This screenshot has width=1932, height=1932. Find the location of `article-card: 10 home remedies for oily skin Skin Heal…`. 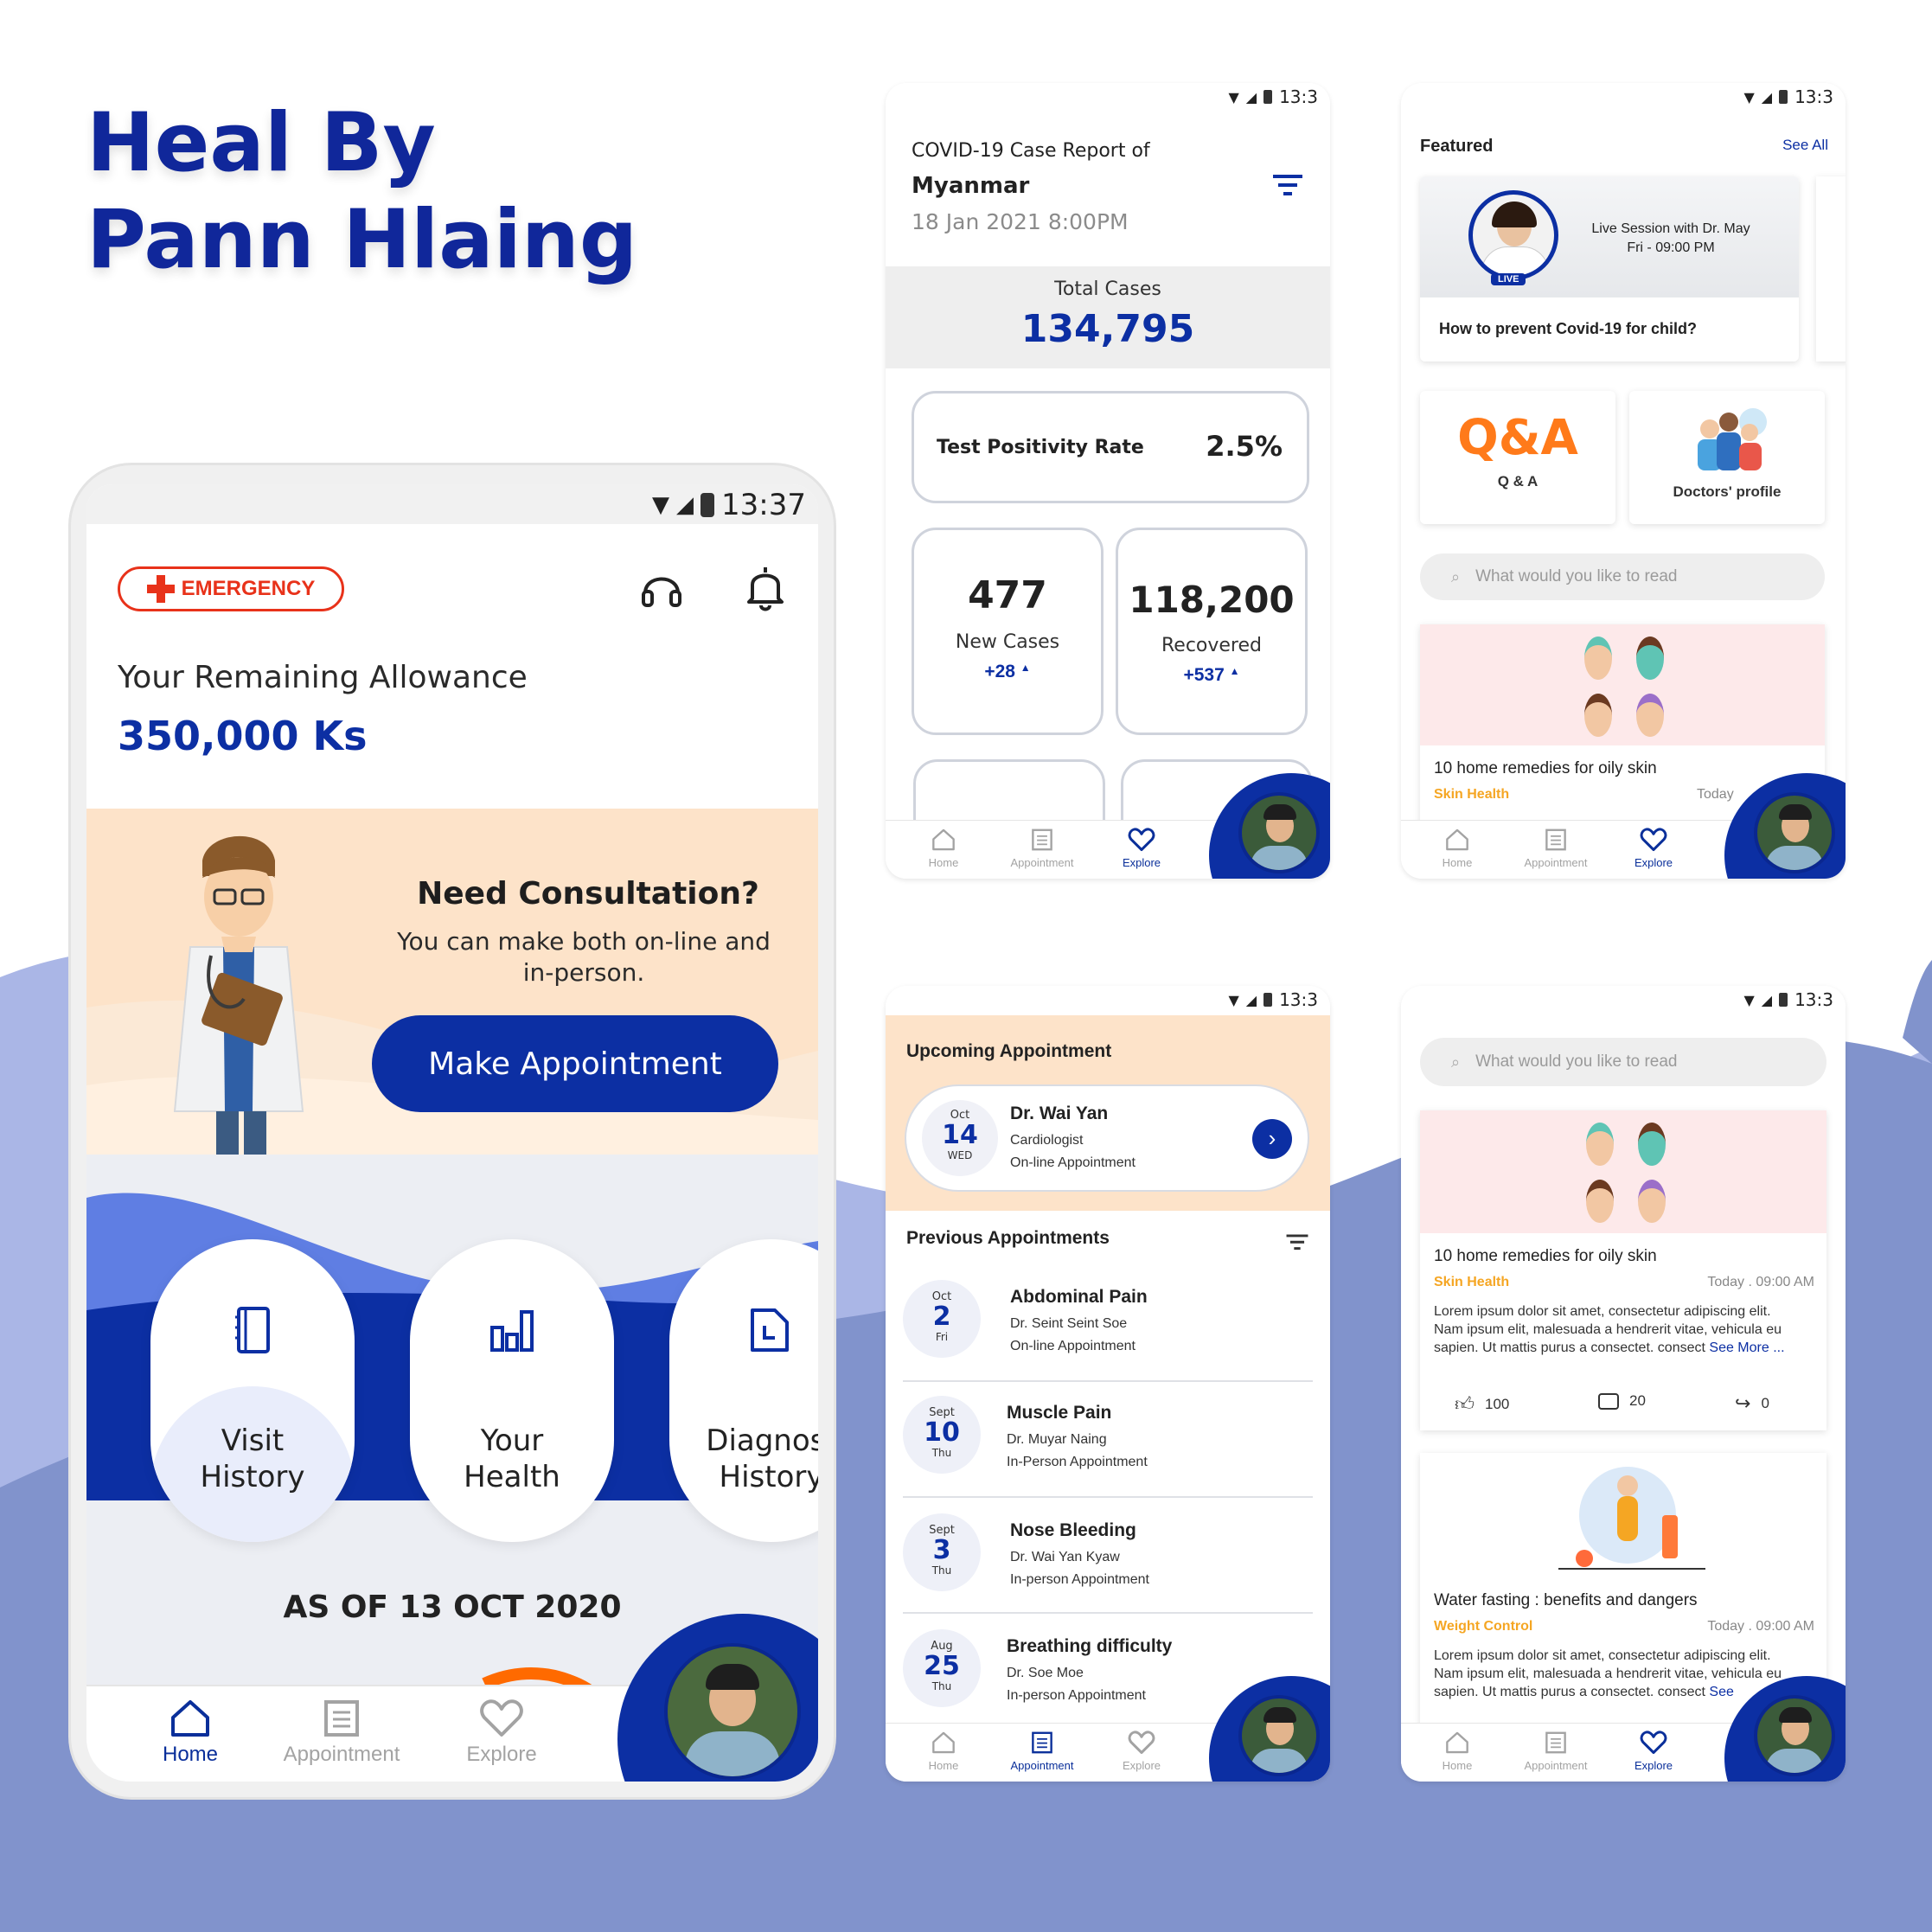

article-card: 10 home remedies for oily skin Skin Heal… is located at coordinates (1623, 1270).